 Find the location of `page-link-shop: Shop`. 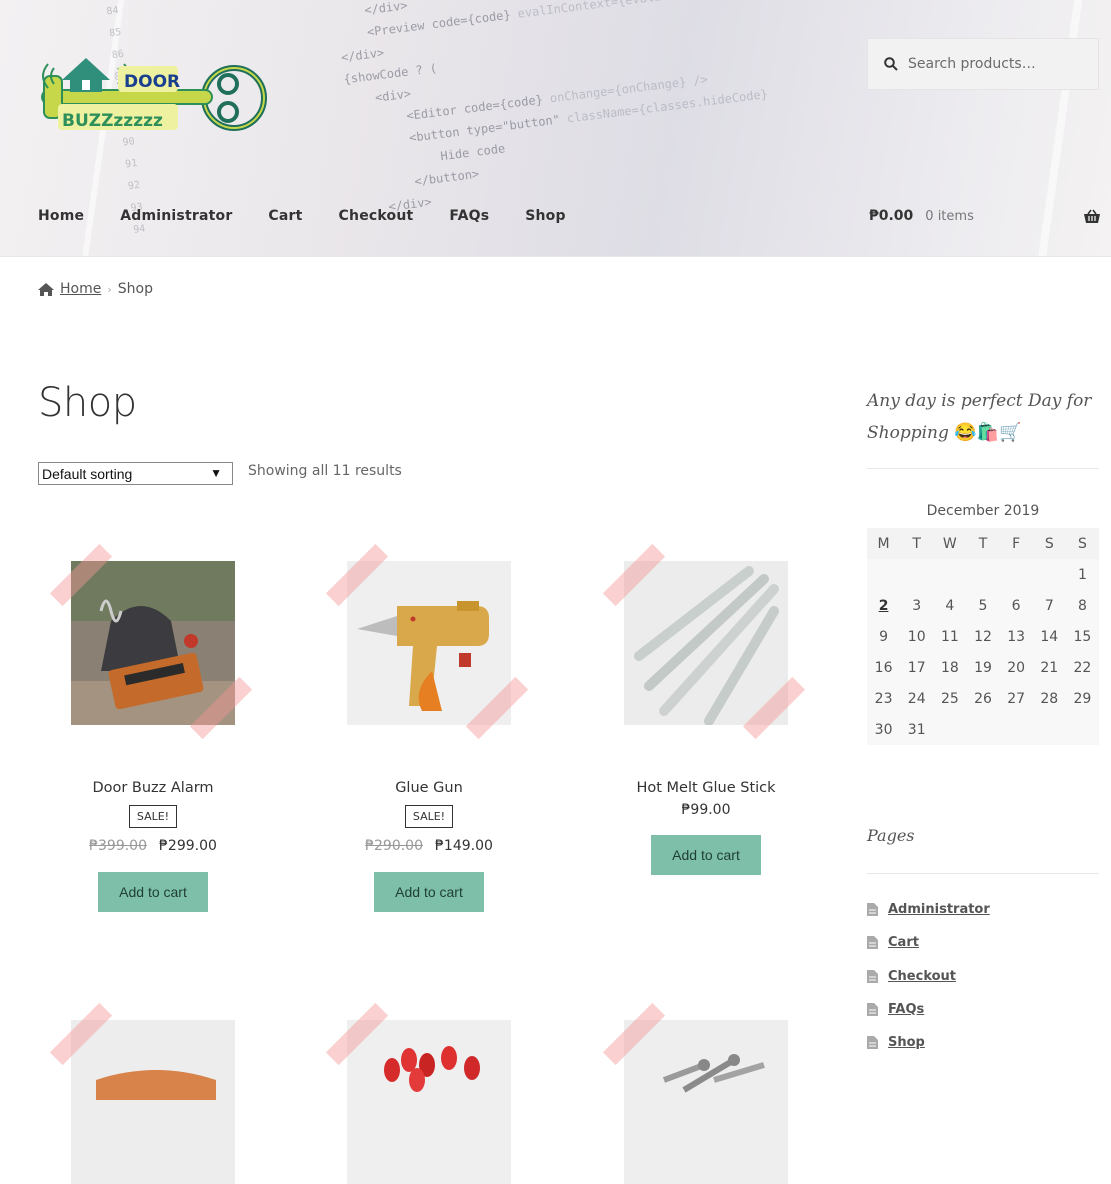

page-link-shop: Shop is located at coordinates (906, 1042).